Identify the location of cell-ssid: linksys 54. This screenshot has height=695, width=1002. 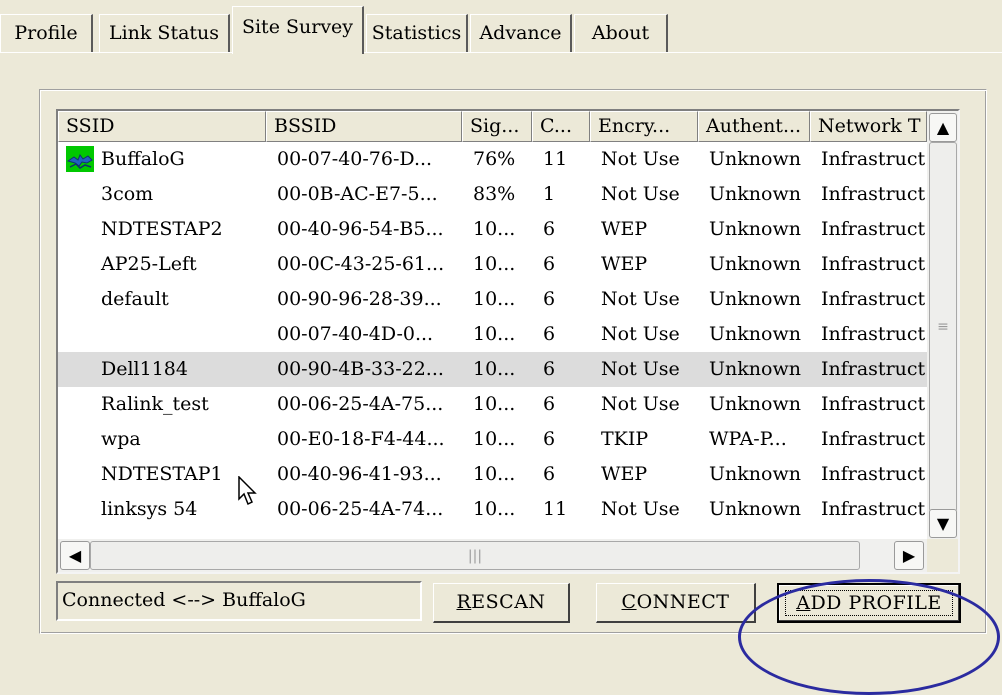
(149, 509).